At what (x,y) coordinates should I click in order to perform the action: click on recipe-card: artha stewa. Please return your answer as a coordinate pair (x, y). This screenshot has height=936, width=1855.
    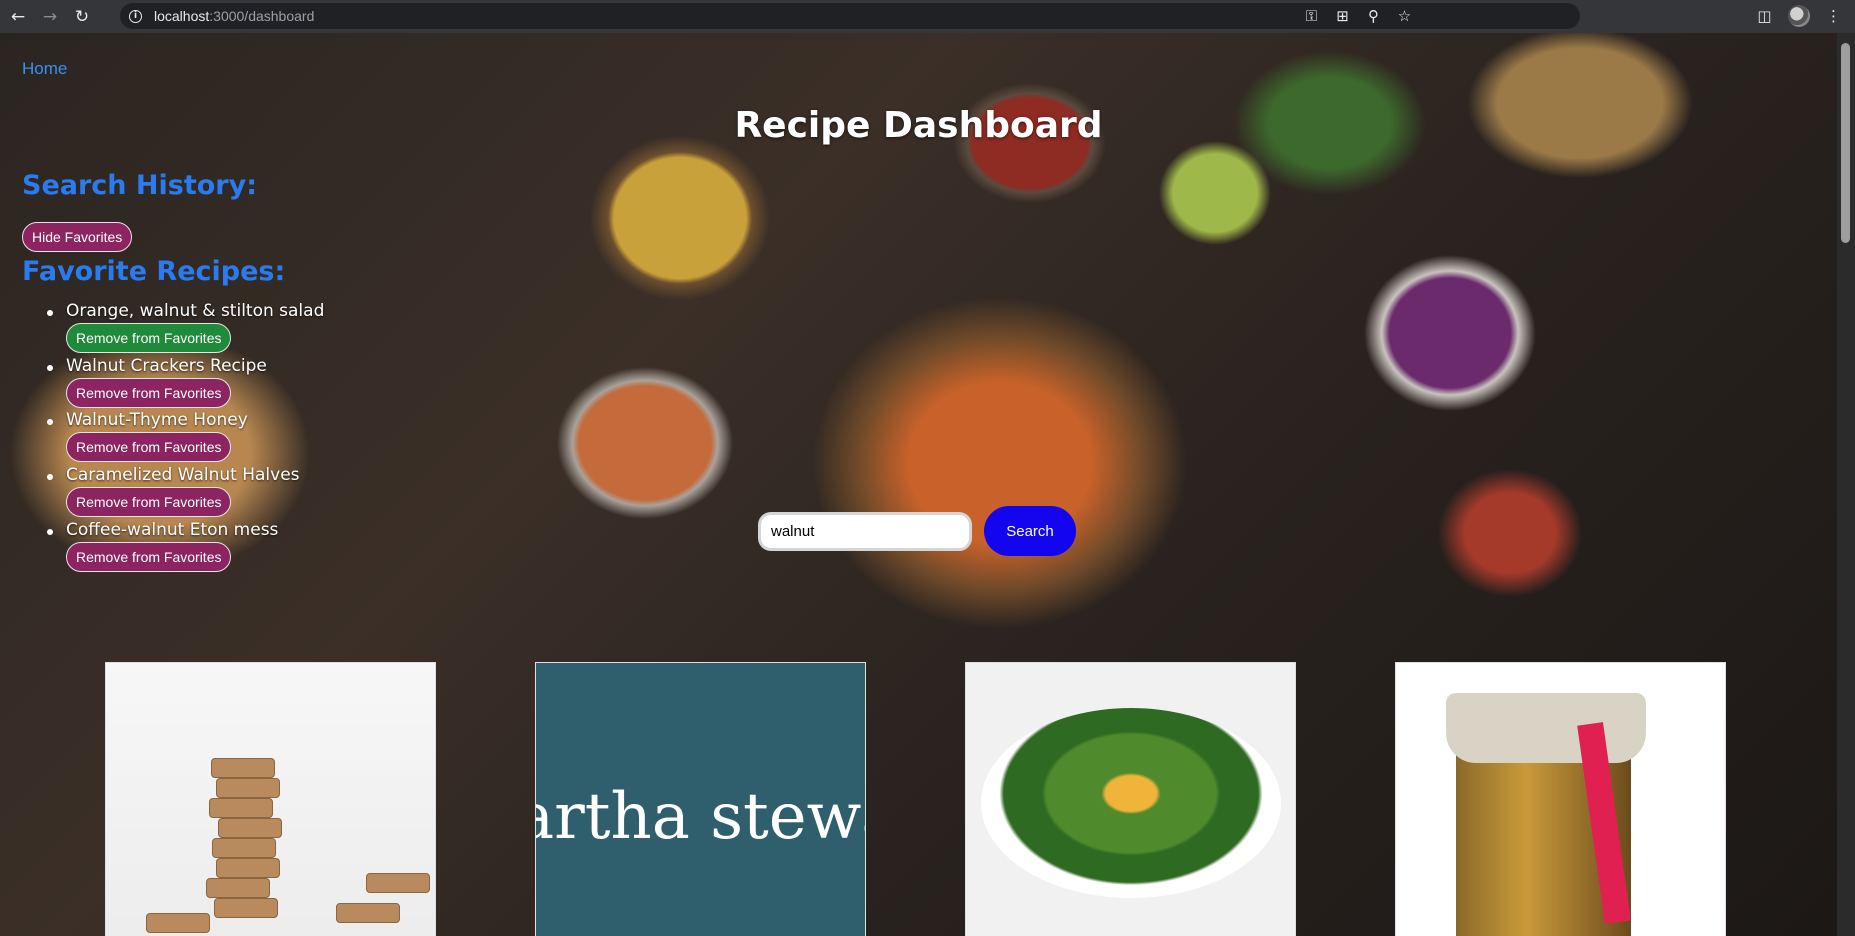
    Looking at the image, I should click on (700, 799).